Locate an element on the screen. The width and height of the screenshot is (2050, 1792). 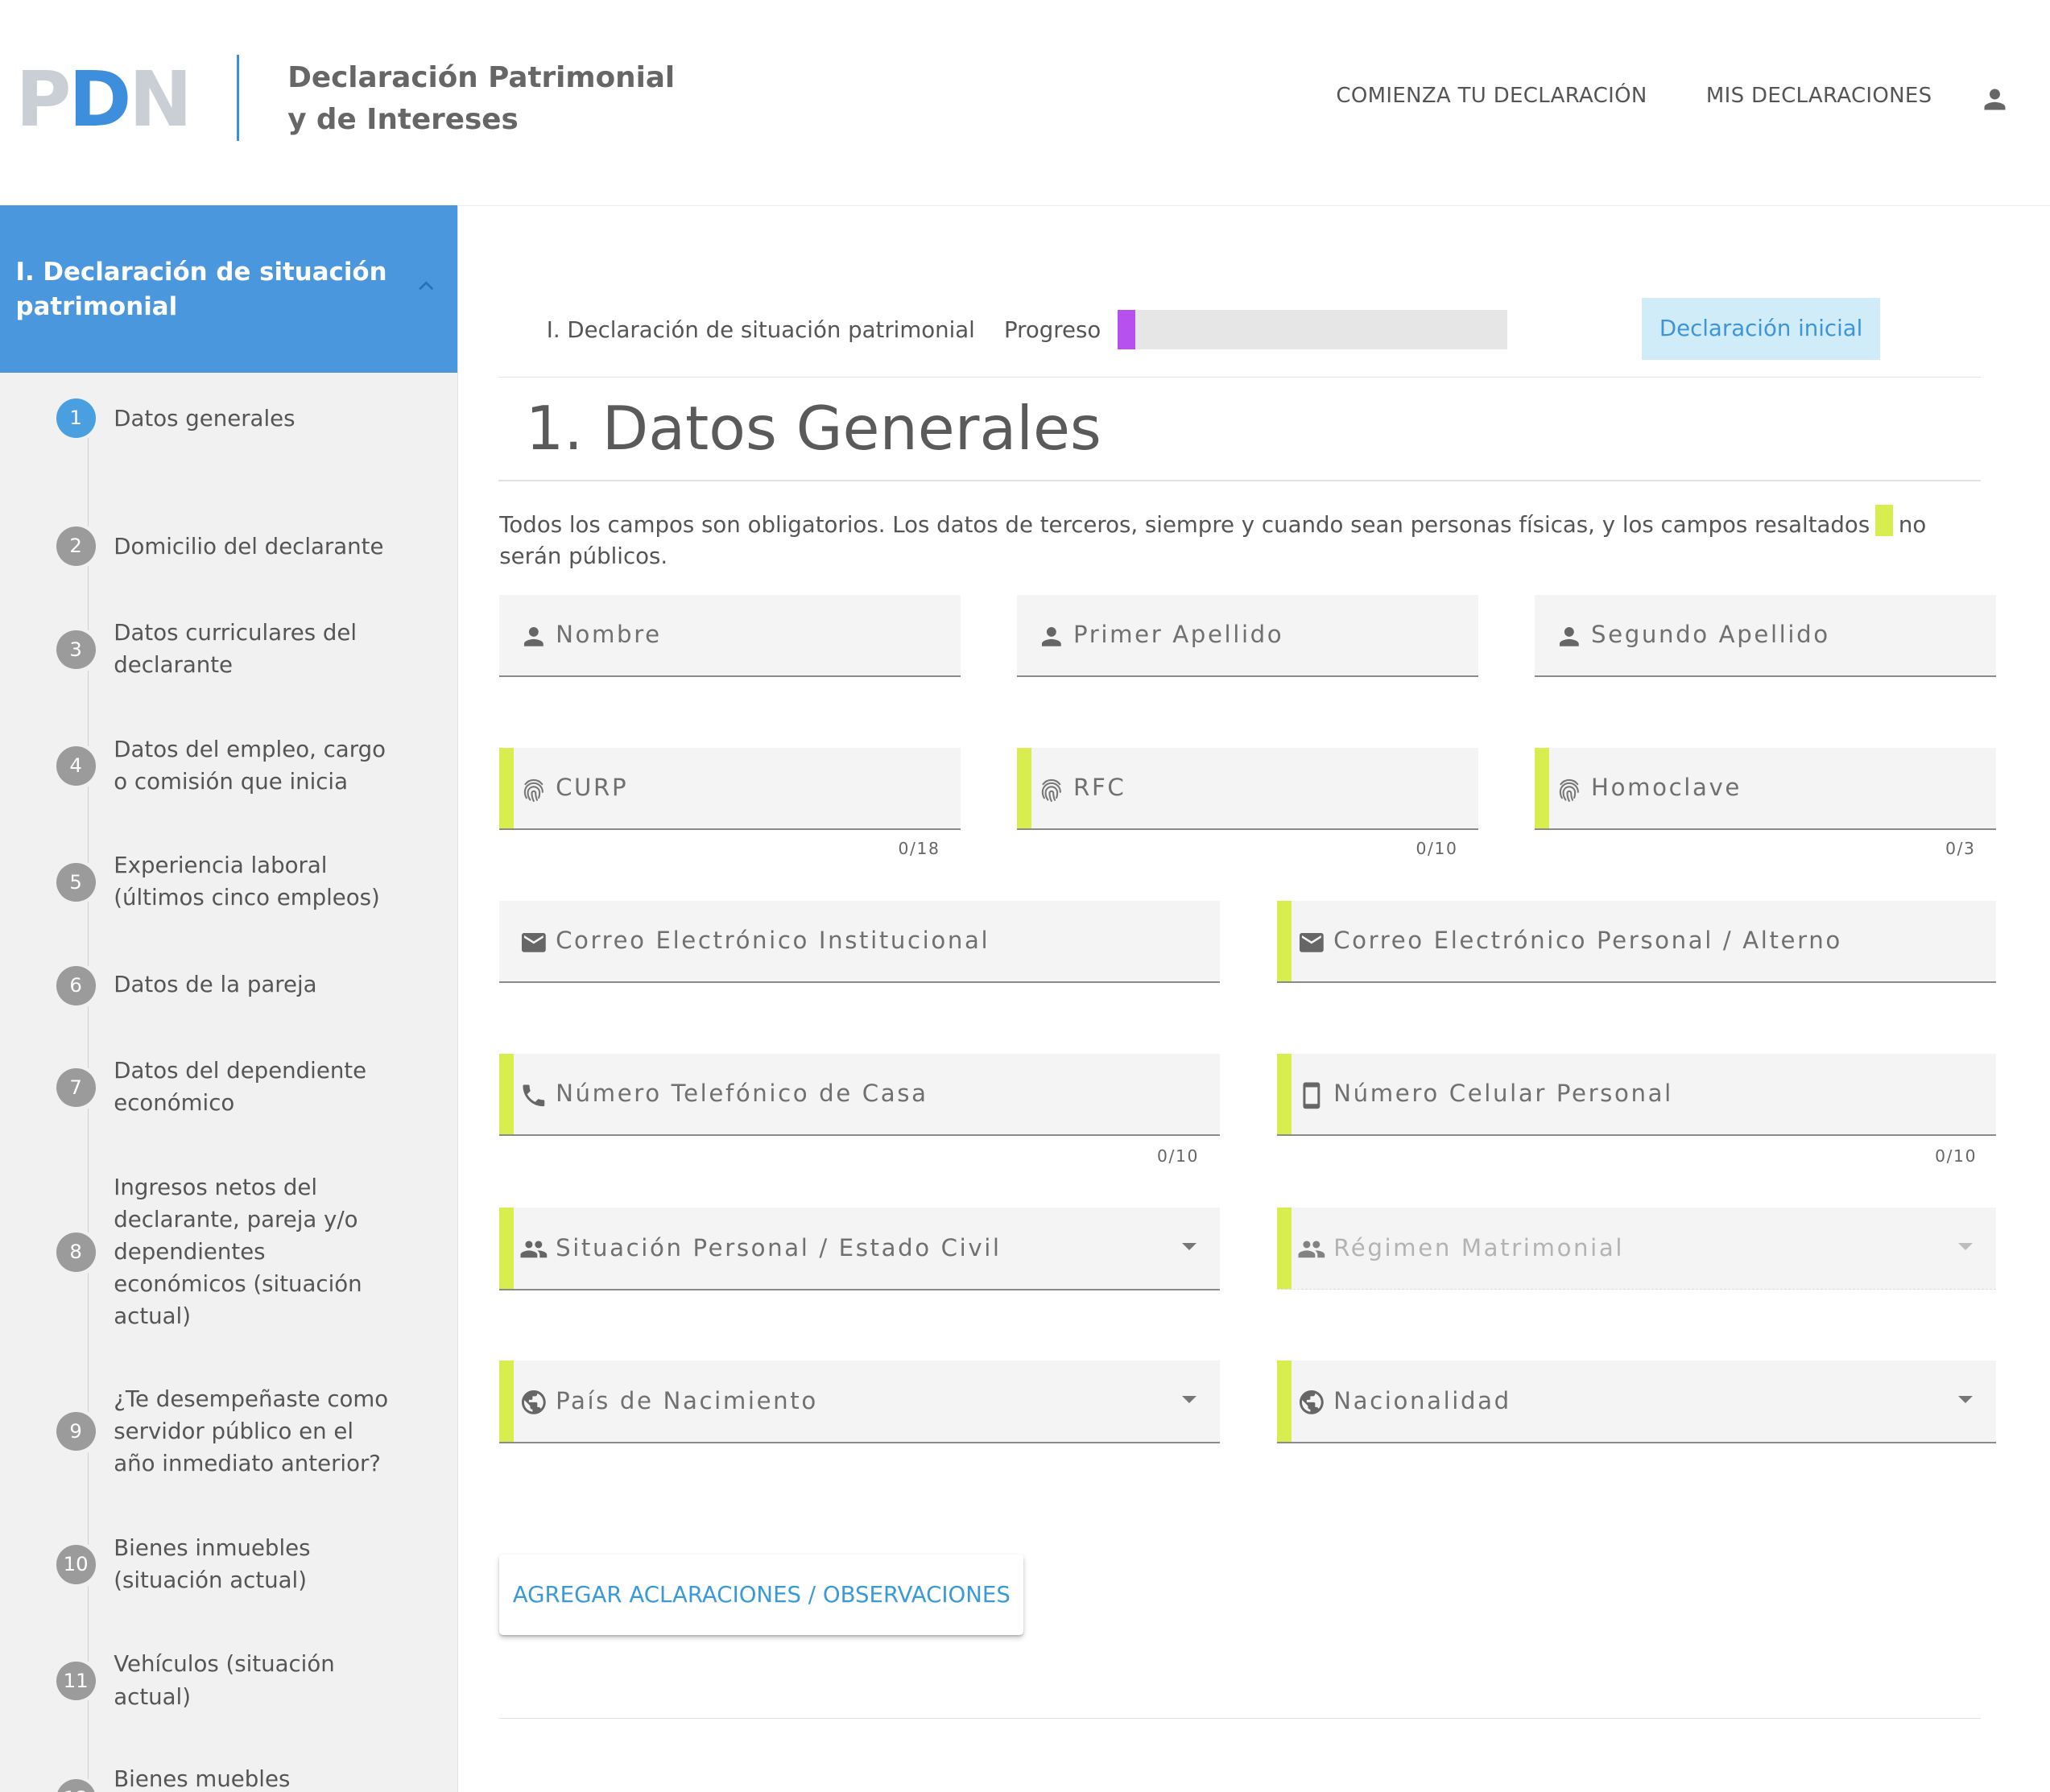
pais-nacimiento-select: País de Nacimiento is located at coordinates (859, 1402).